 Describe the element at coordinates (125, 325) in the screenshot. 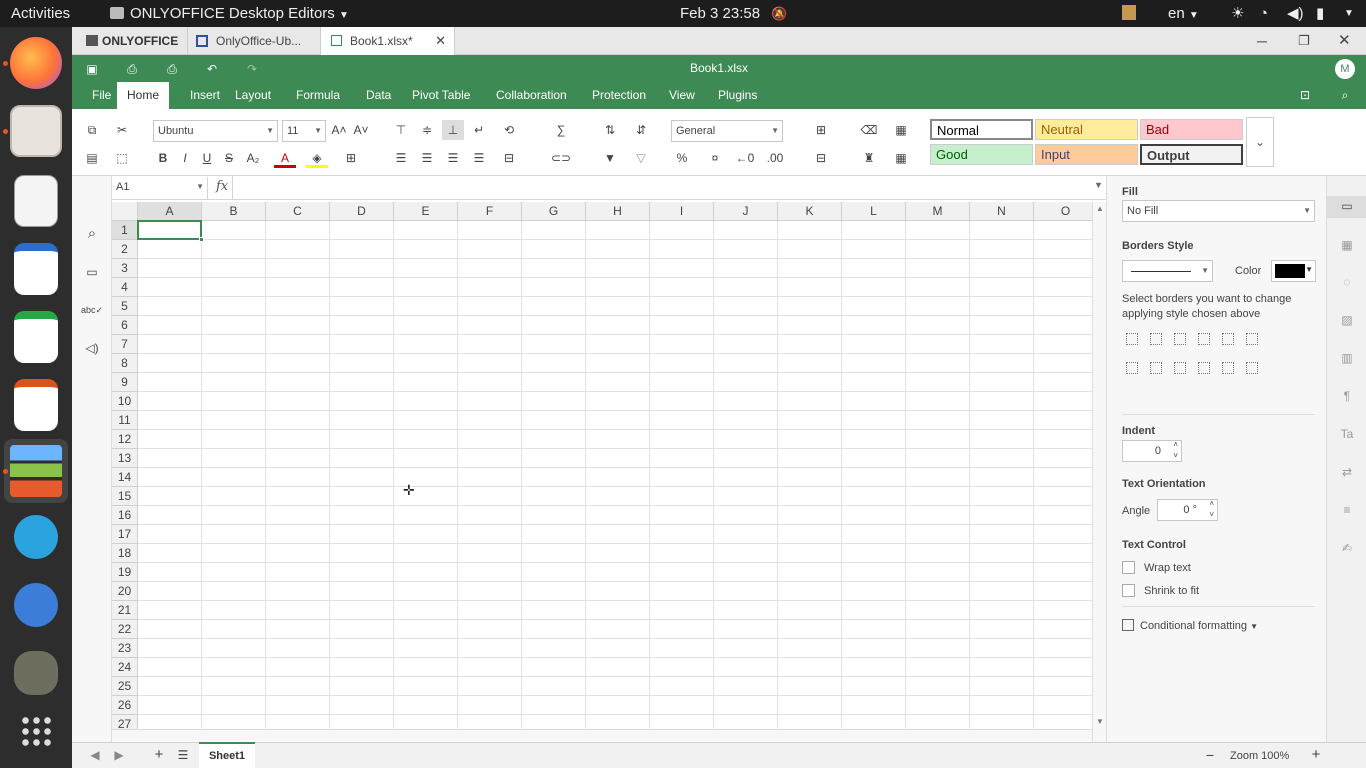

I see `row-header: 6` at that location.